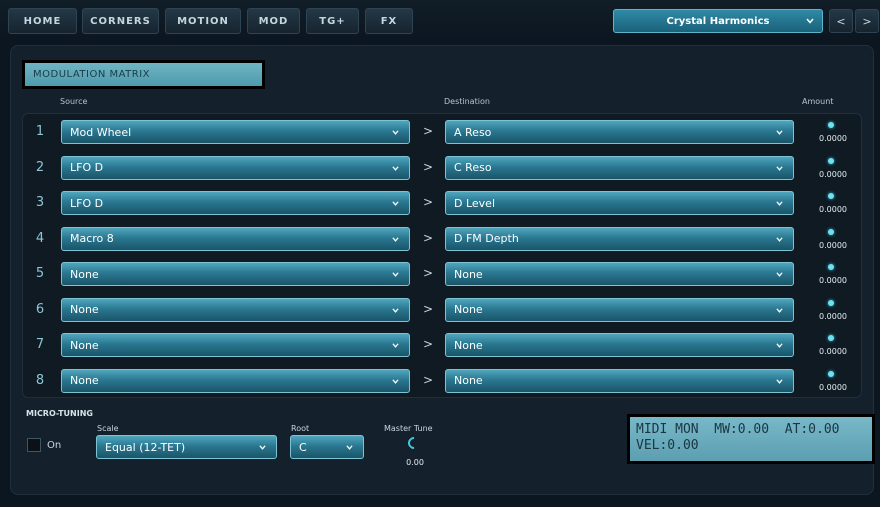 The width and height of the screenshot is (880, 507). Describe the element at coordinates (443, 276) in the screenshot. I see `matrix-row: 5 None > None 0.0000` at that location.